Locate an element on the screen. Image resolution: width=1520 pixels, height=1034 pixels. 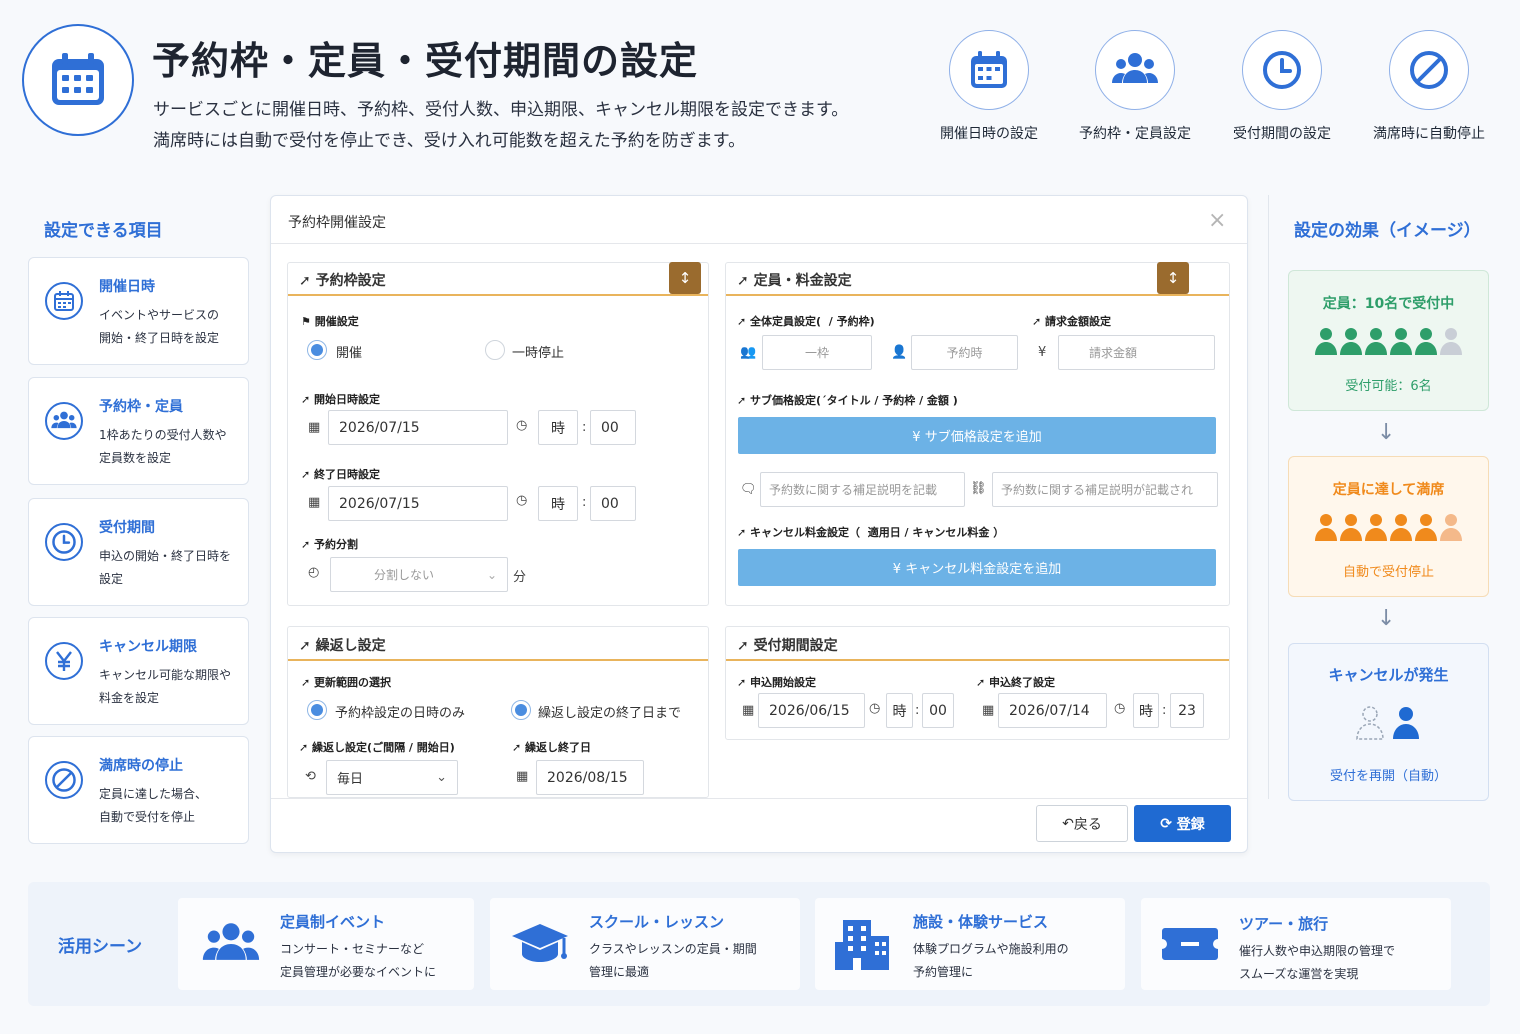
start-datetime-label: ➚ 開始日時設定 is located at coordinates (341, 399).